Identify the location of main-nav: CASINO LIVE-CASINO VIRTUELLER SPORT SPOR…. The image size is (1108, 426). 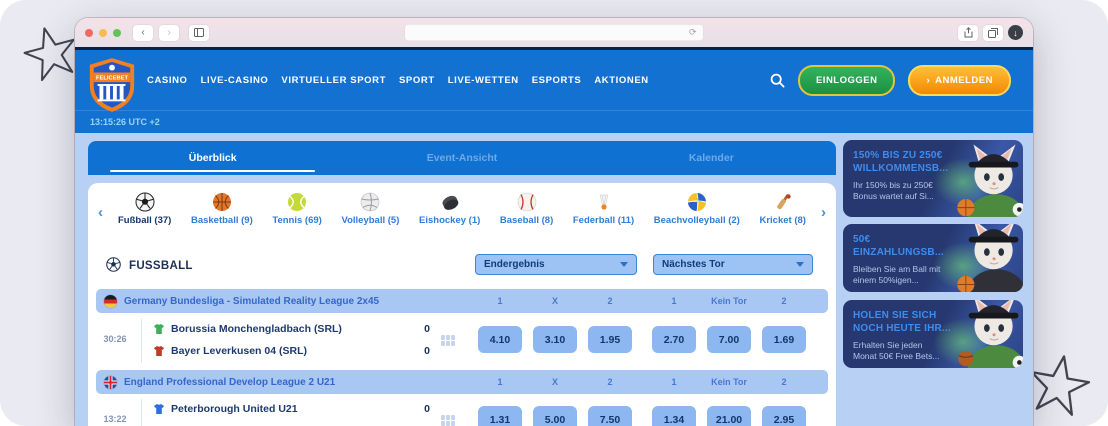
(398, 80).